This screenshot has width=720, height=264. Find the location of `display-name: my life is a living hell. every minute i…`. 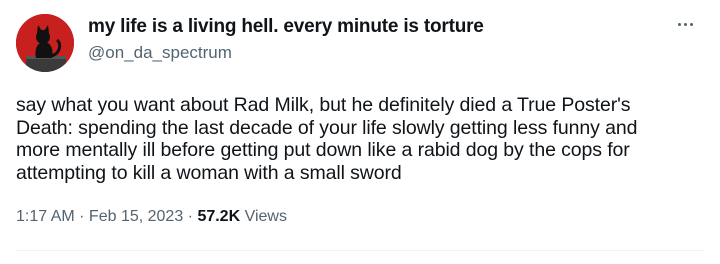

display-name: my life is a living hell. every minute i… is located at coordinates (286, 27).